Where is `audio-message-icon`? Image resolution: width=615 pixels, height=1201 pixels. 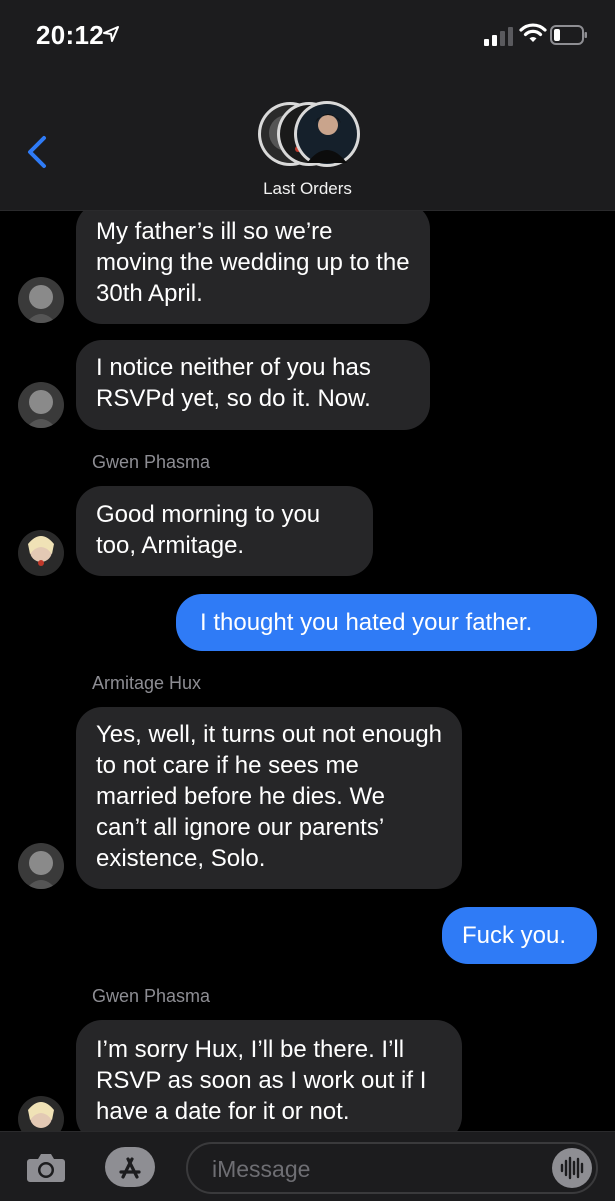 audio-message-icon is located at coordinates (572, 1168).